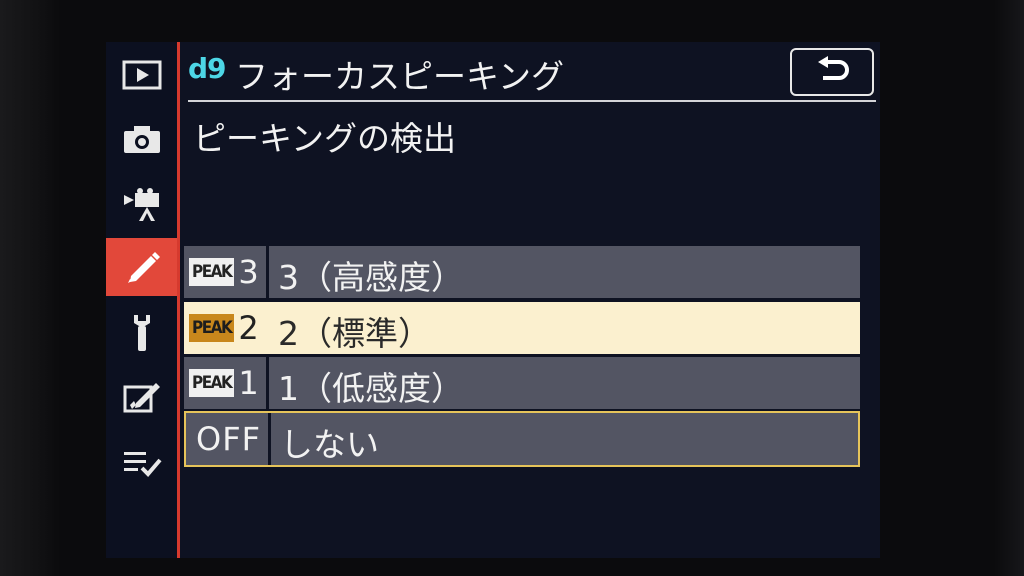 The image size is (1024, 576). I want to click on my-menu-icon, so click(142, 463).